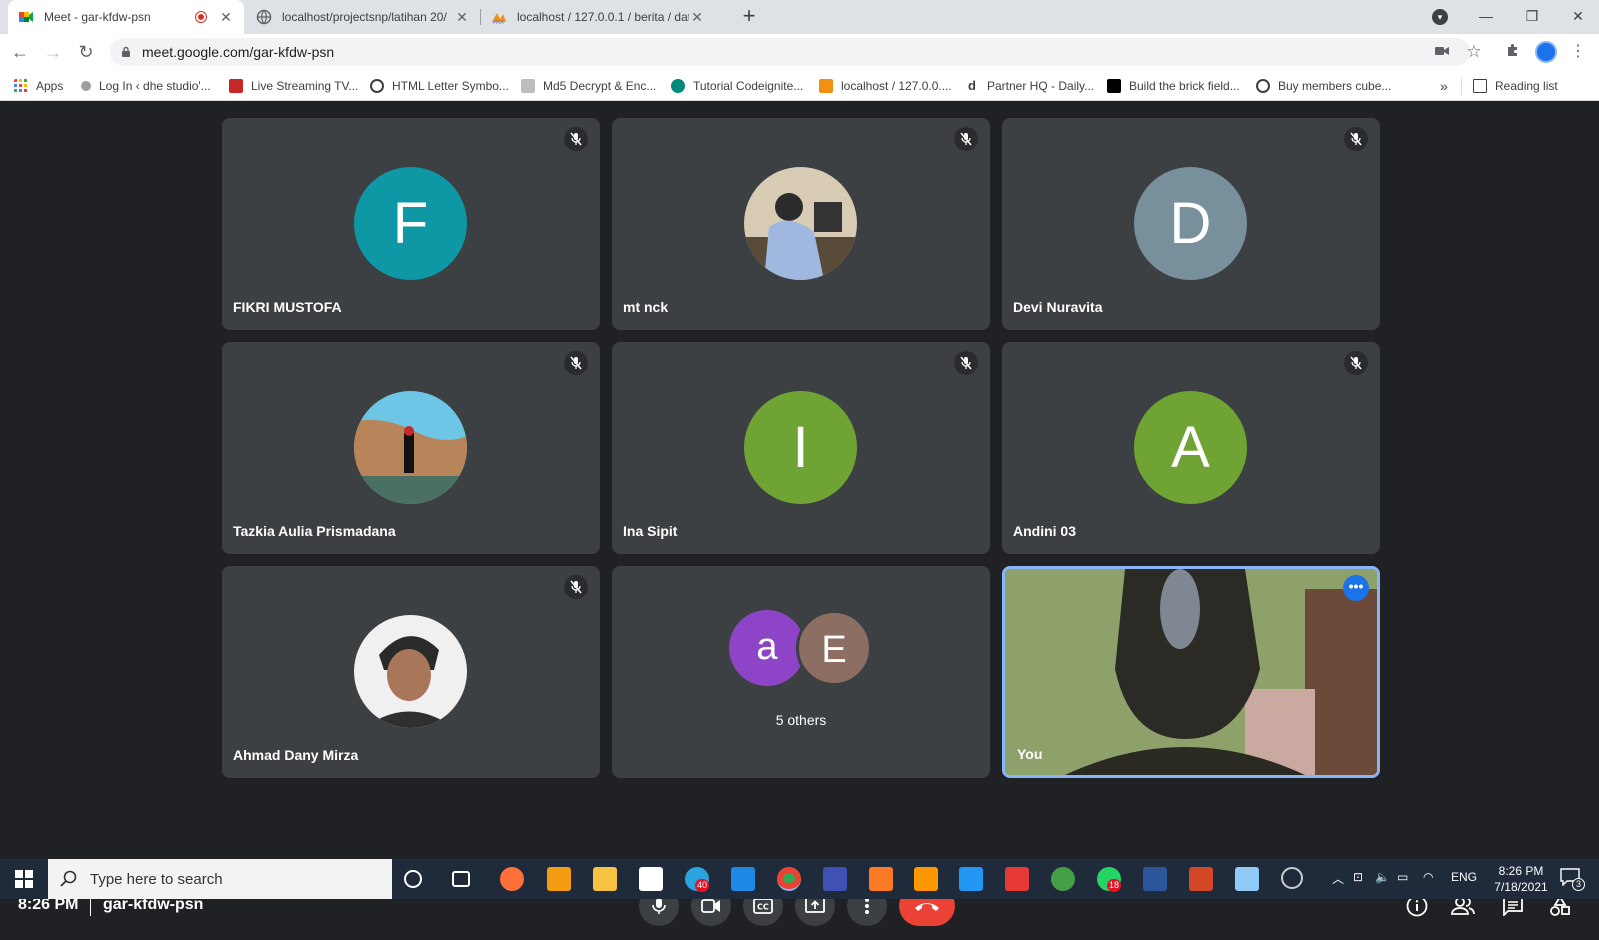  Describe the element at coordinates (1063, 879) in the screenshot. I see `network-app-icon` at that location.